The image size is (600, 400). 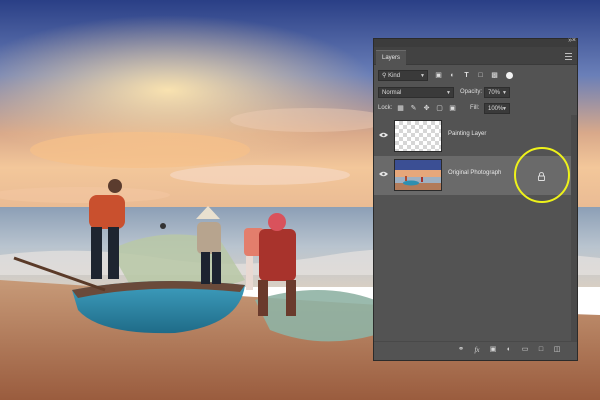 I want to click on adjustment-layer-icon: ◐, so click(x=509, y=350).